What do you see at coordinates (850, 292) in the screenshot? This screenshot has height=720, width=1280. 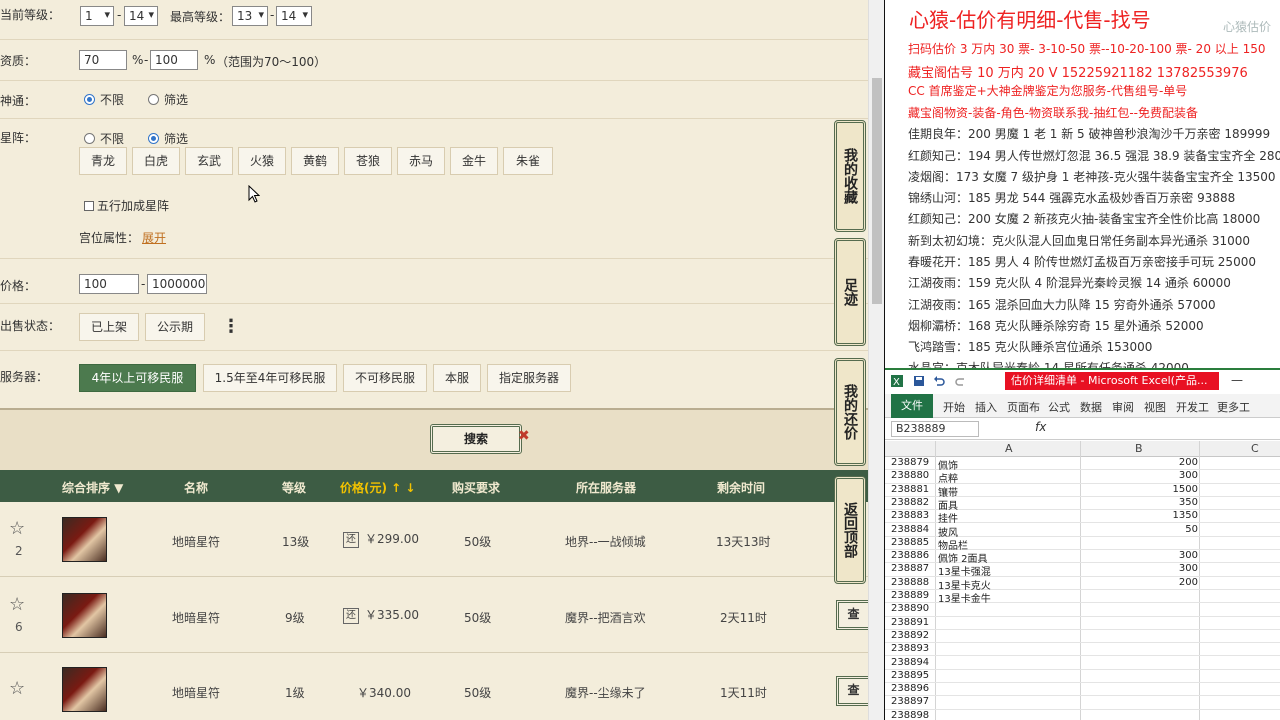 I see `footprint-button: 足迹` at bounding box center [850, 292].